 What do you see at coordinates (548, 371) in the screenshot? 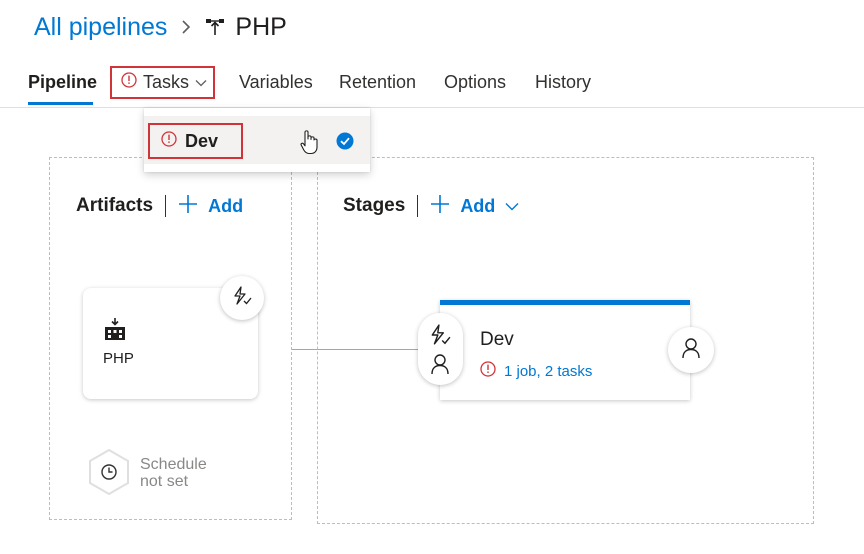
I see `stage-status-text: 1 job, 2 tasks` at bounding box center [548, 371].